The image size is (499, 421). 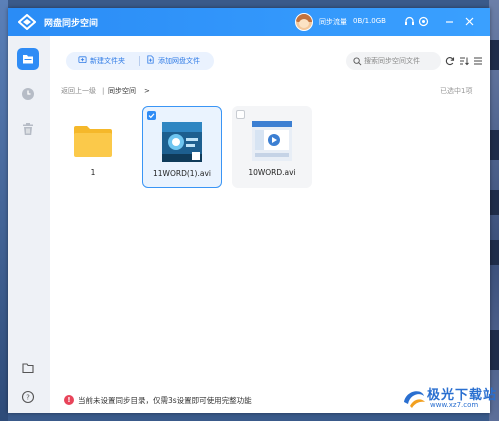 I want to click on open-folder-icon, so click(x=28, y=368).